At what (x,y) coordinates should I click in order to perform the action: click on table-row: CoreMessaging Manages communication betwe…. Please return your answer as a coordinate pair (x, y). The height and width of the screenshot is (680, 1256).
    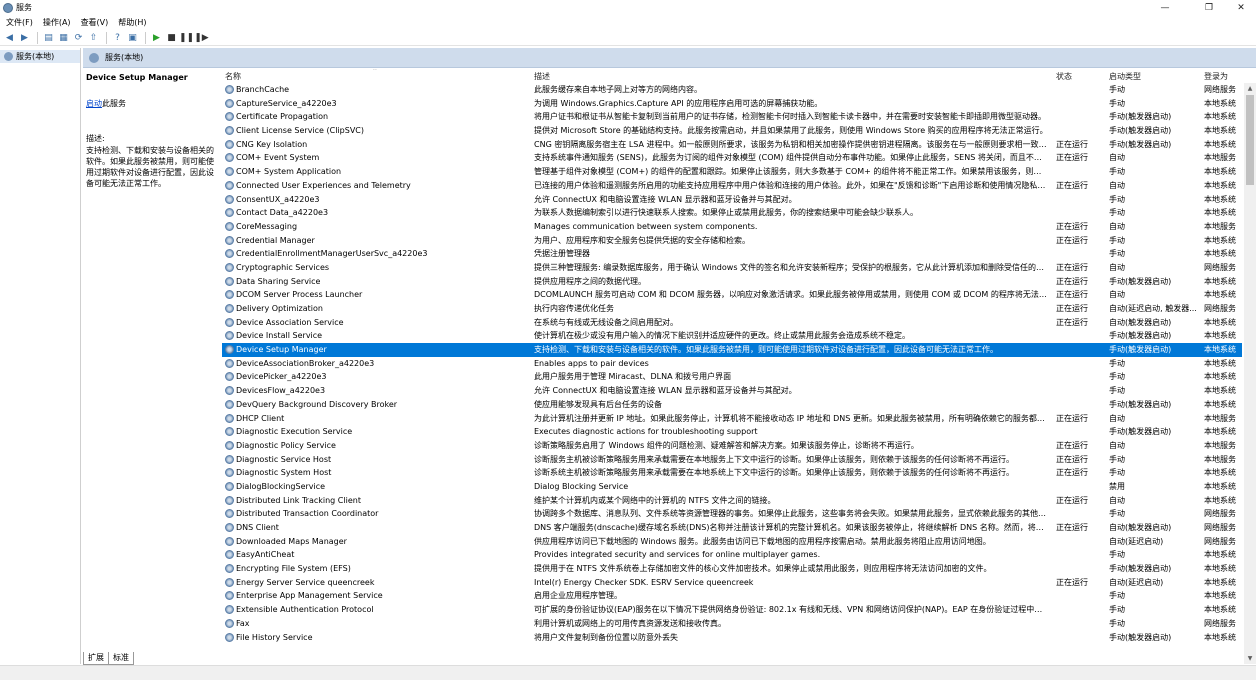
    Looking at the image, I should click on (732, 227).